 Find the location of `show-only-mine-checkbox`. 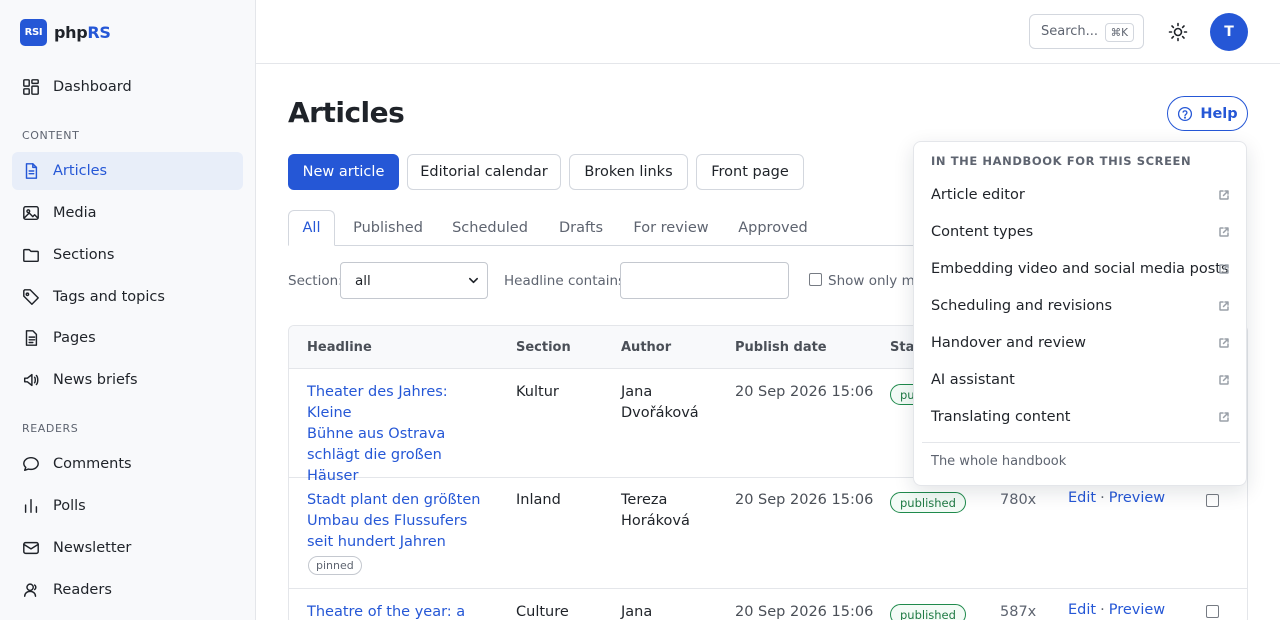

show-only-mine-checkbox is located at coordinates (815, 279).